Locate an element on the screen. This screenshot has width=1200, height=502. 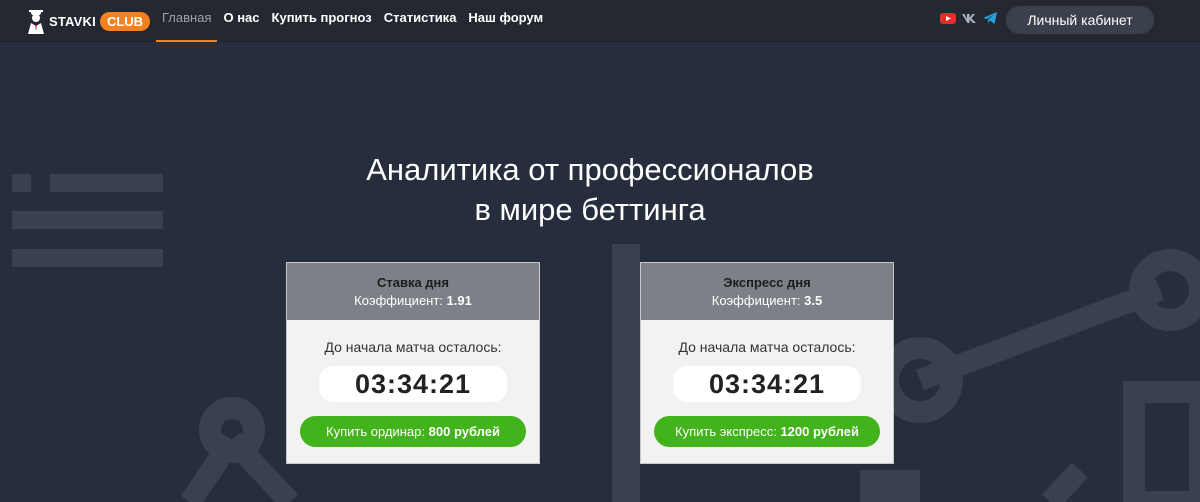
personal-account-button: Личный кабинет is located at coordinates (1080, 20).